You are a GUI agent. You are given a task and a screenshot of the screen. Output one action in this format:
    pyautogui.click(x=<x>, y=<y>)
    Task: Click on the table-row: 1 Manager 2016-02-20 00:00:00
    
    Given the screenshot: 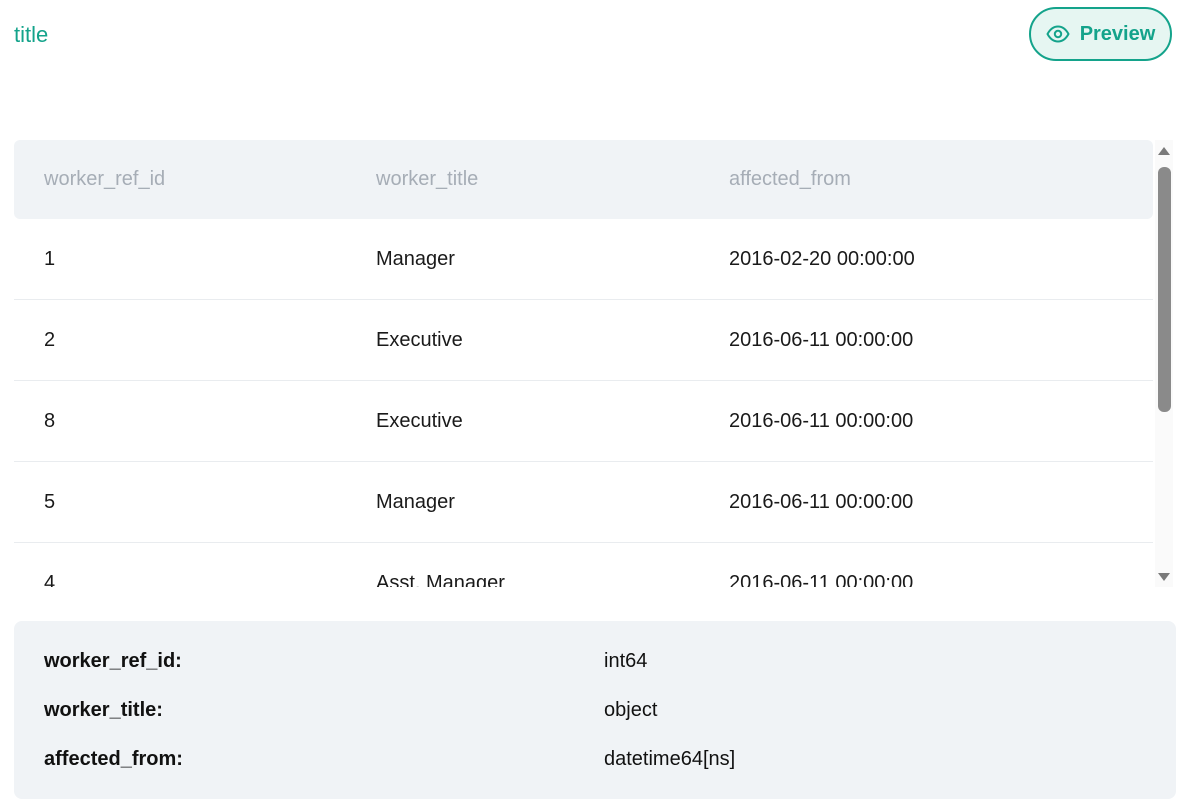 What is the action you would take?
    pyautogui.click(x=583, y=259)
    